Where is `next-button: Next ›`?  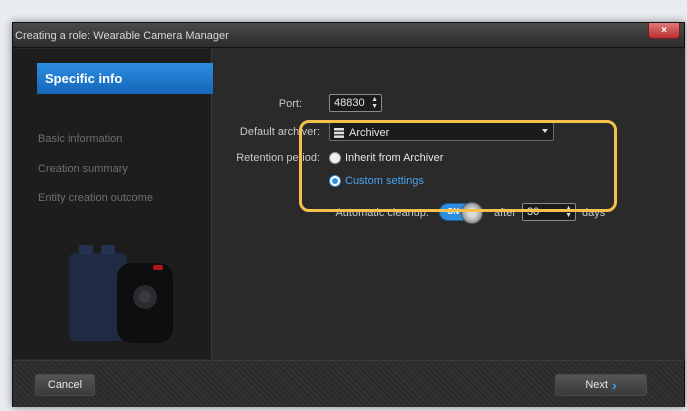 next-button: Next › is located at coordinates (601, 385).